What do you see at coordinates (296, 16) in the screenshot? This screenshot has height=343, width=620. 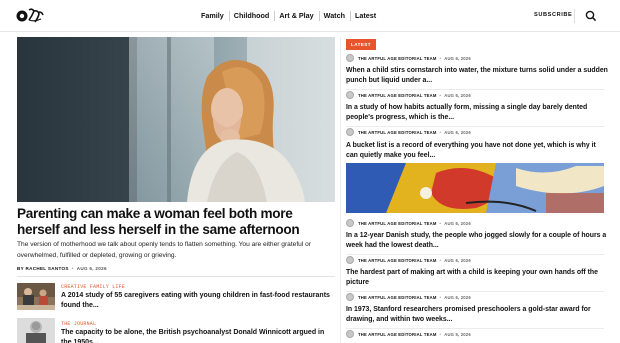 I see `nav-art-play: Art & Play` at bounding box center [296, 16].